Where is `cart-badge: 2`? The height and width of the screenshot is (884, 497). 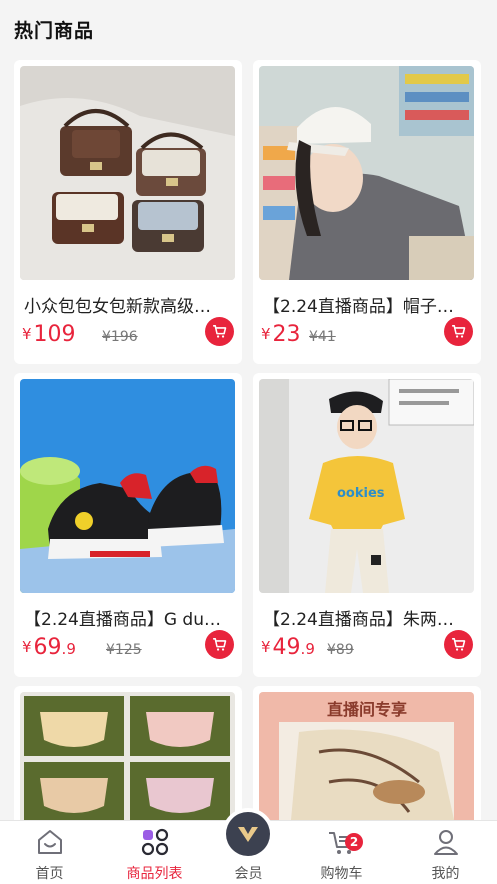
cart-badge: 2 is located at coordinates (354, 842).